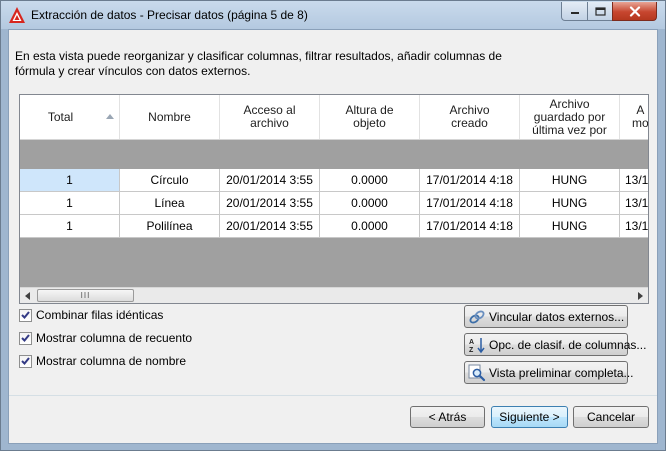 The height and width of the screenshot is (451, 666). I want to click on combine-identical-label: Combinar filas idénticas, so click(100, 315).